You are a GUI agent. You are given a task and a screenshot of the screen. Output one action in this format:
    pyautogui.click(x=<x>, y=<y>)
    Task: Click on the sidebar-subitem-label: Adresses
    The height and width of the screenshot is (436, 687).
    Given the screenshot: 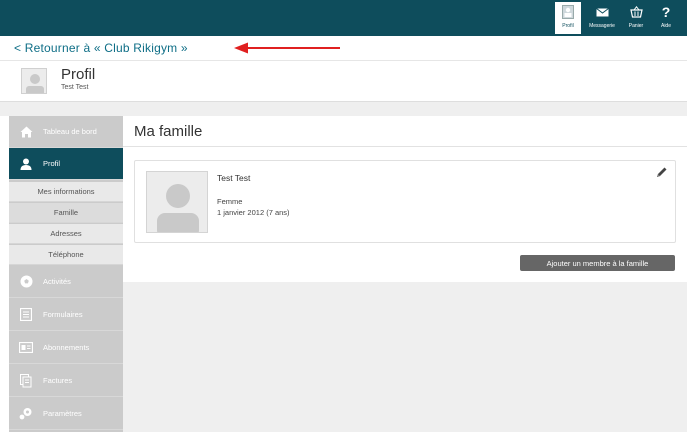 What is the action you would take?
    pyautogui.click(x=66, y=233)
    